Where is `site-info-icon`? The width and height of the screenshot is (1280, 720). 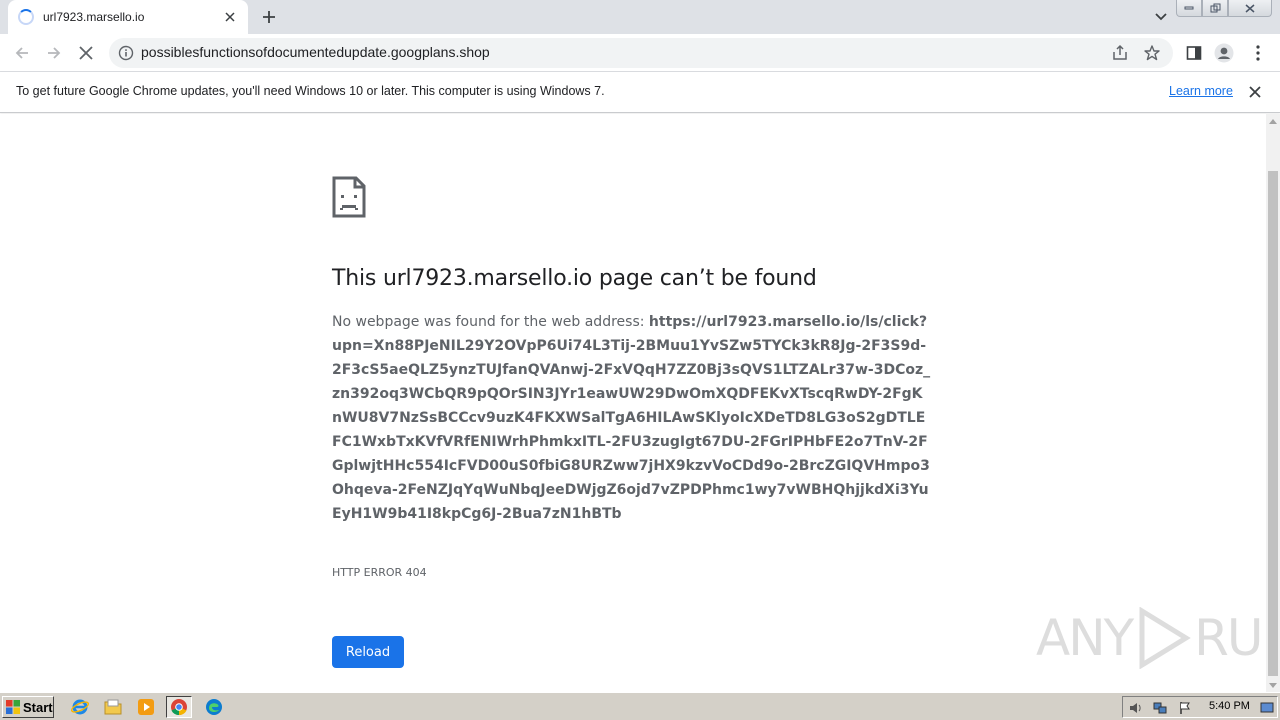 site-info-icon is located at coordinates (126, 53).